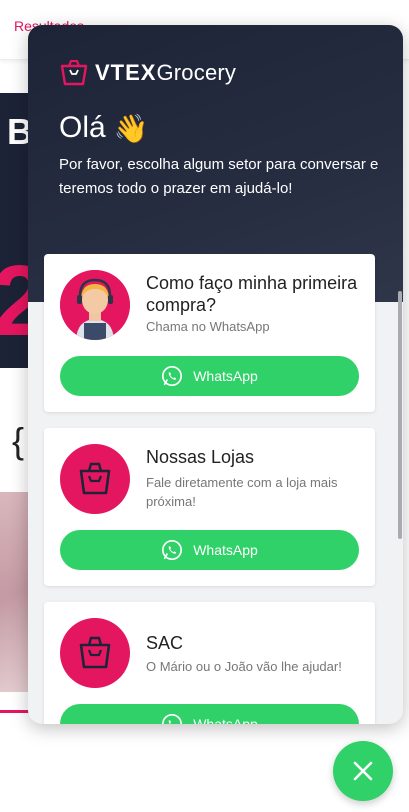  I want to click on brand-logo: VTEXGrocery, so click(147, 73).